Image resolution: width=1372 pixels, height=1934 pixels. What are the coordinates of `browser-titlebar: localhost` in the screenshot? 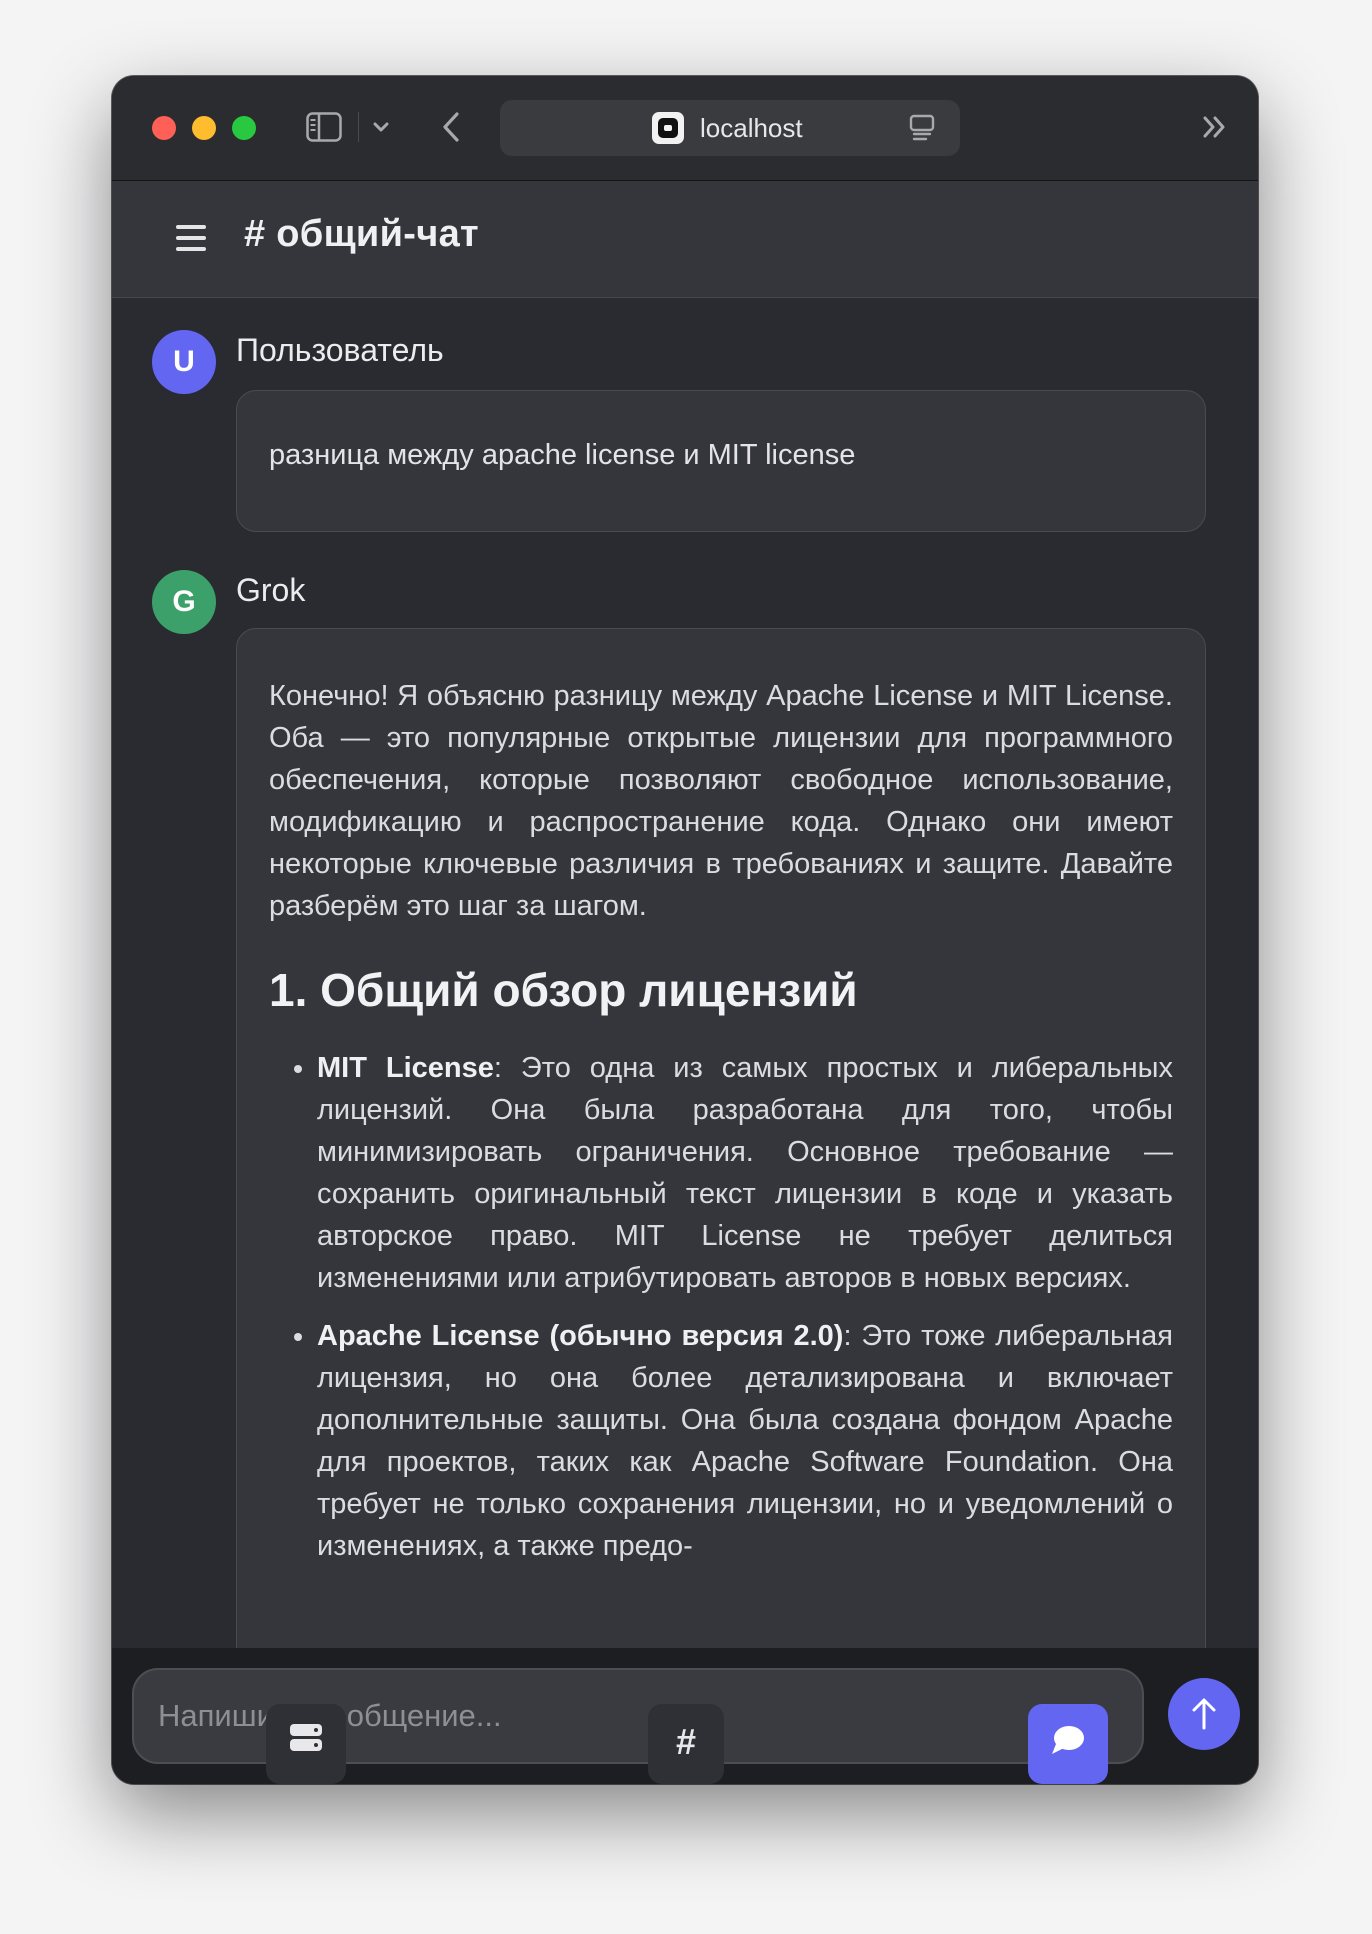 It's located at (685, 128).